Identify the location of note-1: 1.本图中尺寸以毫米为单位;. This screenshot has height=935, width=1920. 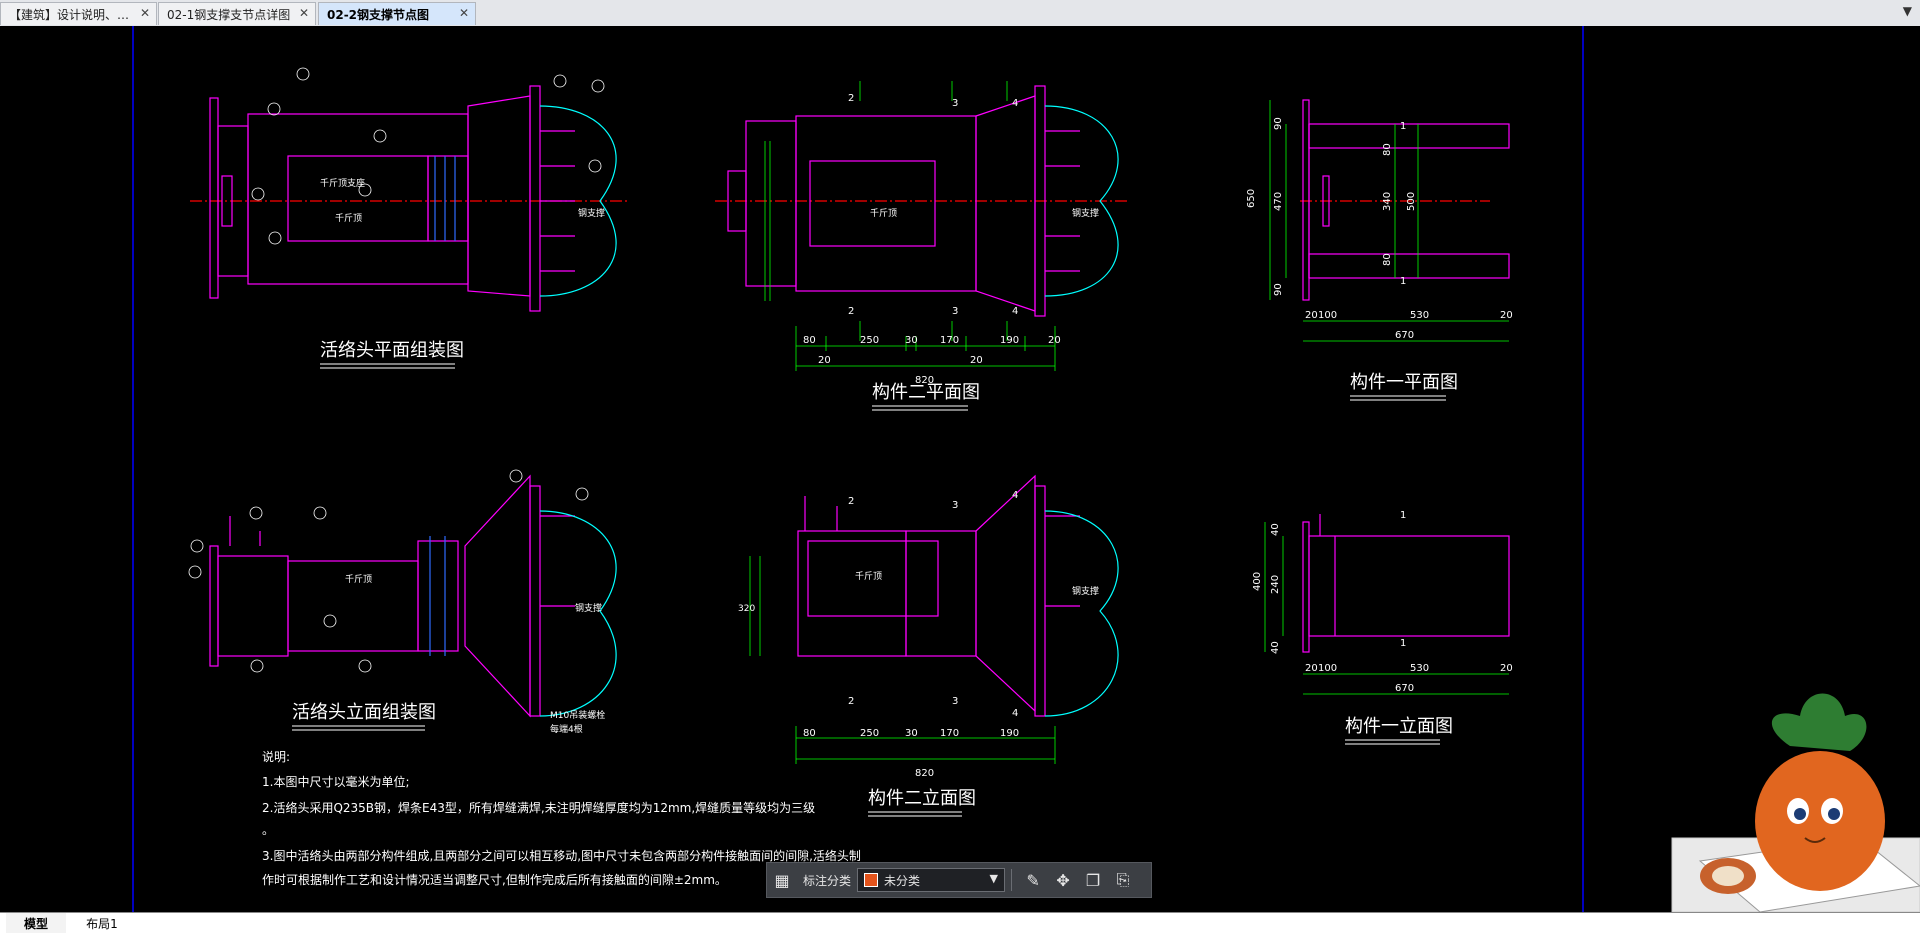
(336, 781).